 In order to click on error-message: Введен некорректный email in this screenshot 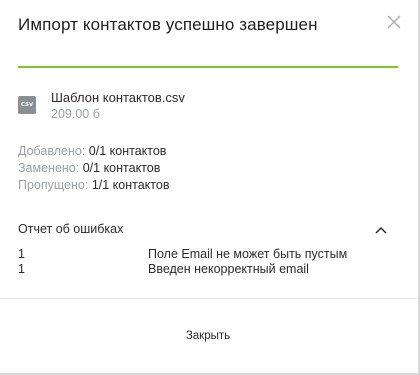, I will do `click(228, 269)`.